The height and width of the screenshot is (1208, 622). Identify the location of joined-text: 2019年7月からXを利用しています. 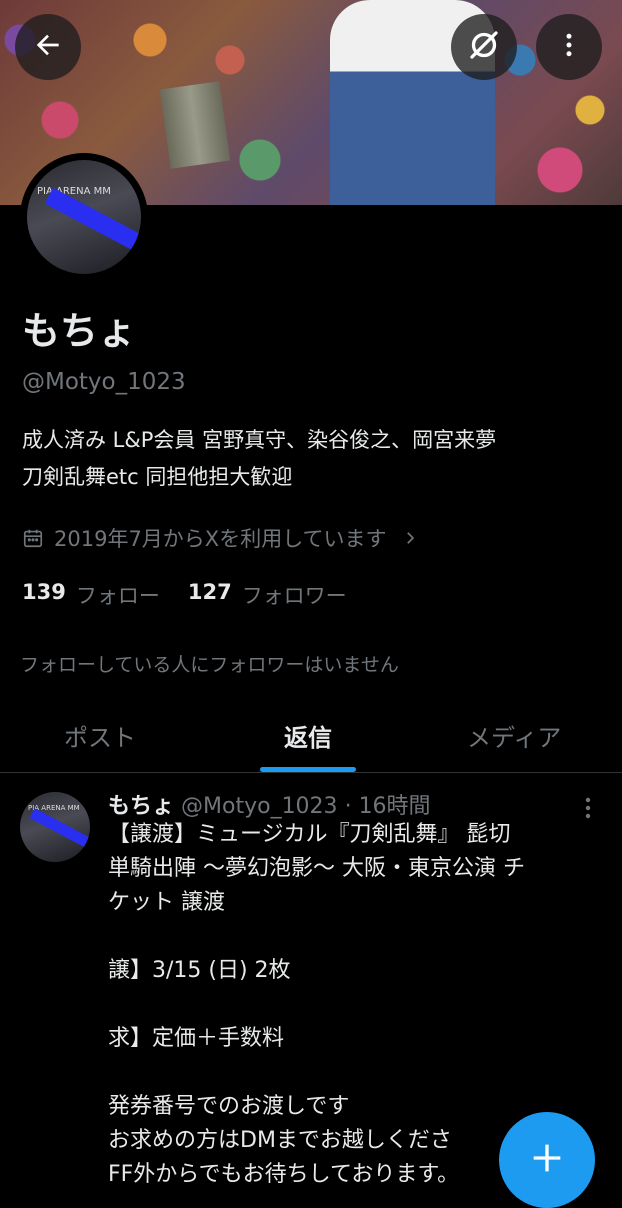
(220, 539).